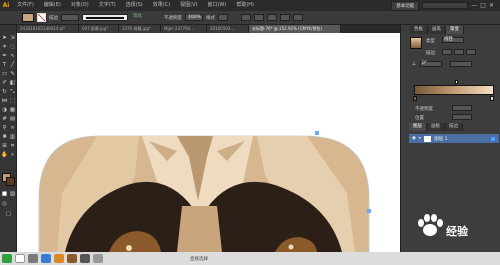 The image size is (500, 265). Describe the element at coordinates (12, 47) in the screenshot. I see `lasso-icon: ◌` at that location.